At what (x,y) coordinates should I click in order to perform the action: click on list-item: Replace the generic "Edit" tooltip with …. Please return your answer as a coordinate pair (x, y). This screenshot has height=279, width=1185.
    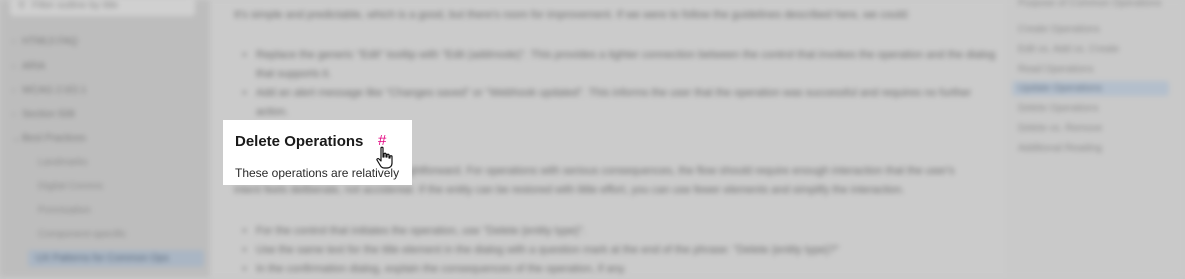
    Looking at the image, I should click on (626, 65).